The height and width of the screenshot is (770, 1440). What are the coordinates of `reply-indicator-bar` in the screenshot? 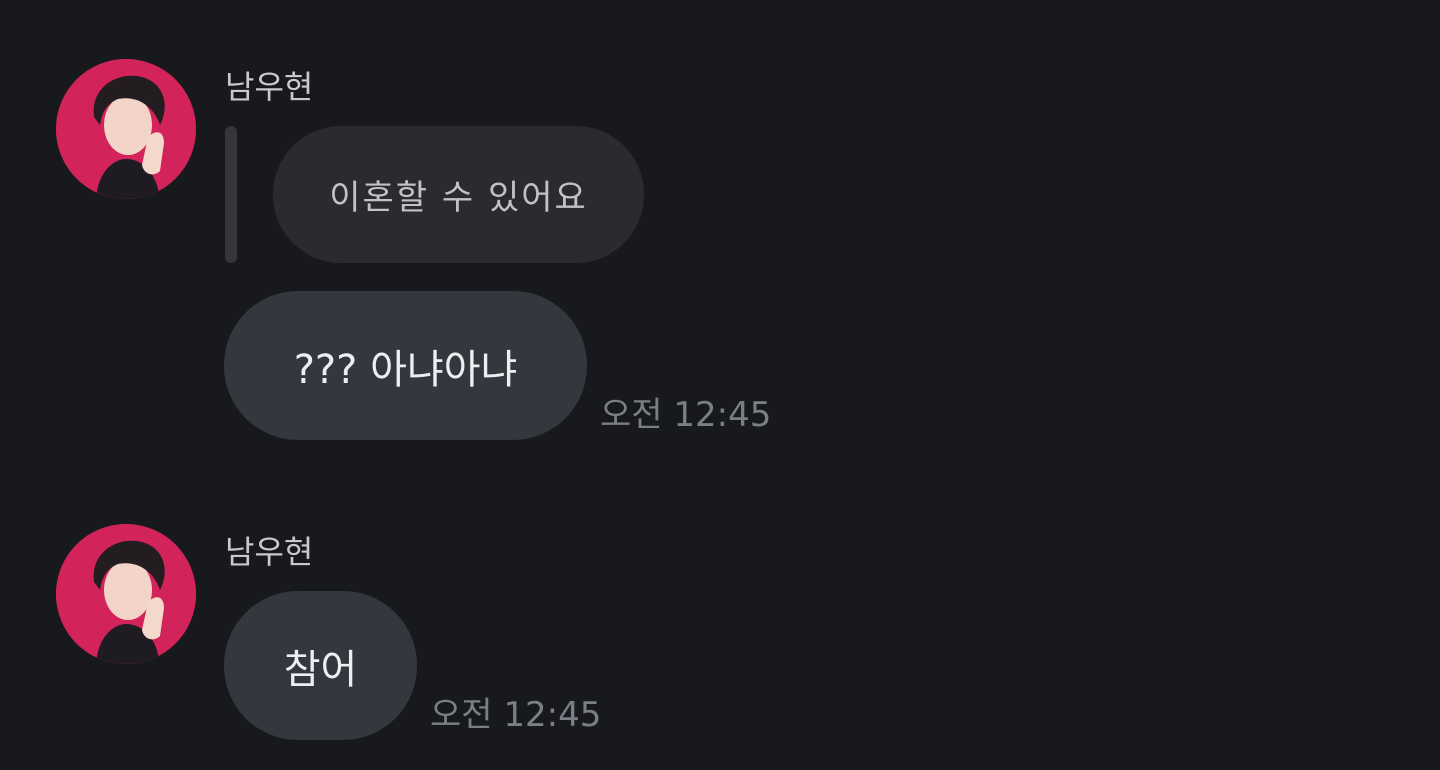 It's located at (231, 194).